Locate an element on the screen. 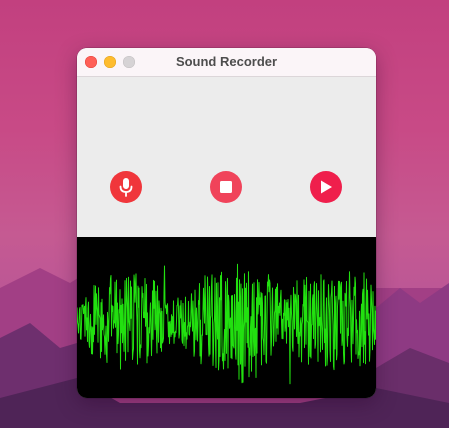 This screenshot has width=449, height=428. play-button is located at coordinates (326, 187).